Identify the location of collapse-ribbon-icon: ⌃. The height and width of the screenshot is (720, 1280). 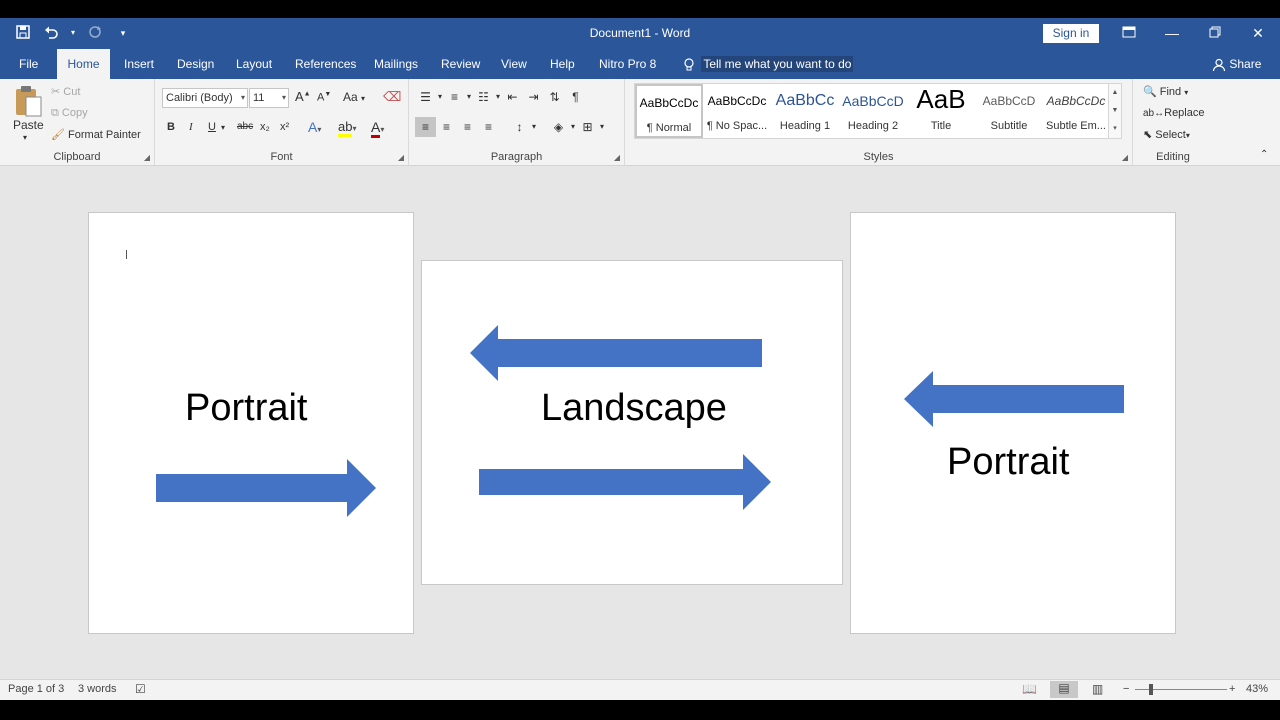
(1264, 154).